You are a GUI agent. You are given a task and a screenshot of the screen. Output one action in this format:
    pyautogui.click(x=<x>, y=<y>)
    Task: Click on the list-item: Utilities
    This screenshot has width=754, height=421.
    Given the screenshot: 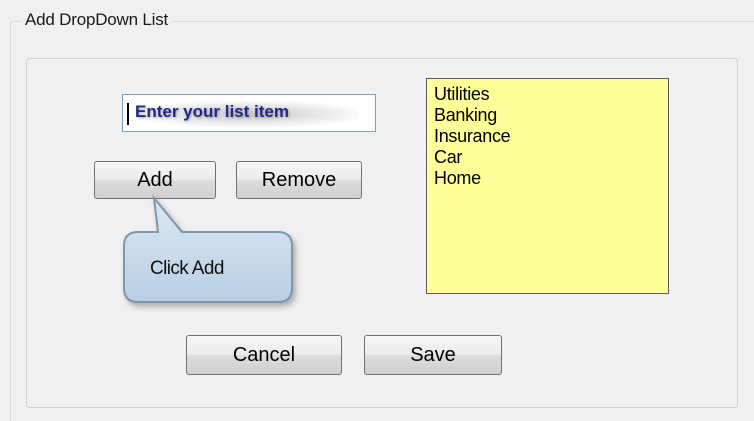 What is the action you would take?
    pyautogui.click(x=551, y=94)
    